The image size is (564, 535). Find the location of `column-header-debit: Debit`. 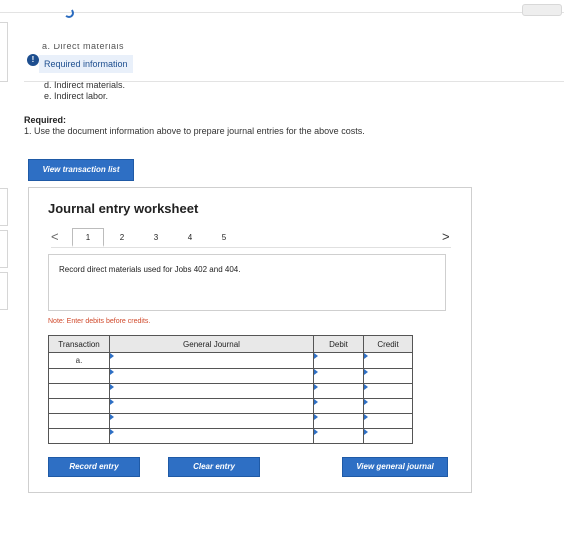

column-header-debit: Debit is located at coordinates (338, 344).